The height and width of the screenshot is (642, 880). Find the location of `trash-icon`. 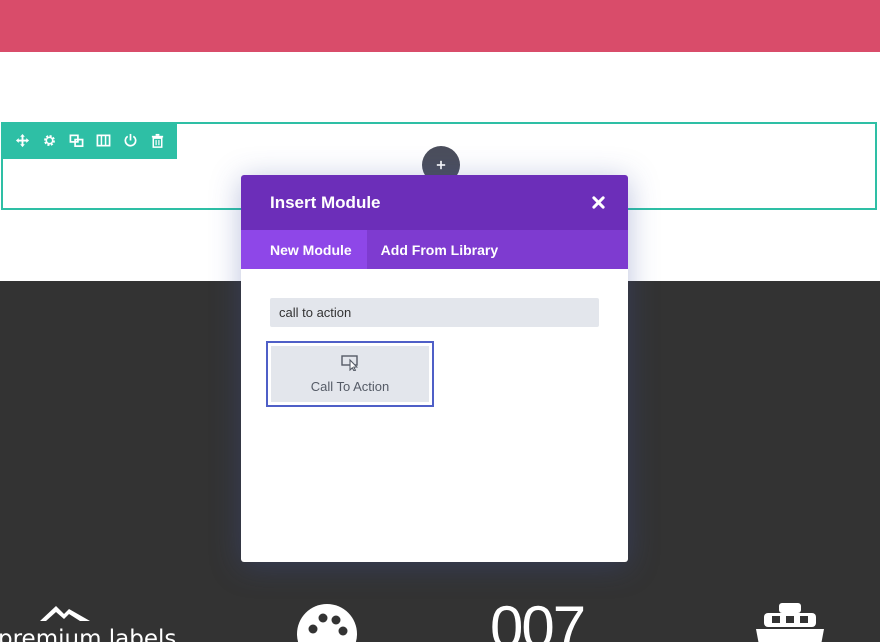

trash-icon is located at coordinates (157, 141).